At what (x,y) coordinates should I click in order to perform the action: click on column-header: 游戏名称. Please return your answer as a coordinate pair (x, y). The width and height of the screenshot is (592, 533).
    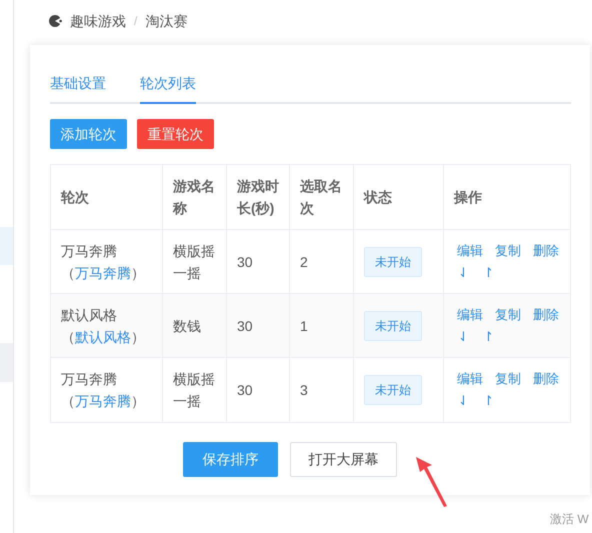
    Looking at the image, I should click on (195, 197).